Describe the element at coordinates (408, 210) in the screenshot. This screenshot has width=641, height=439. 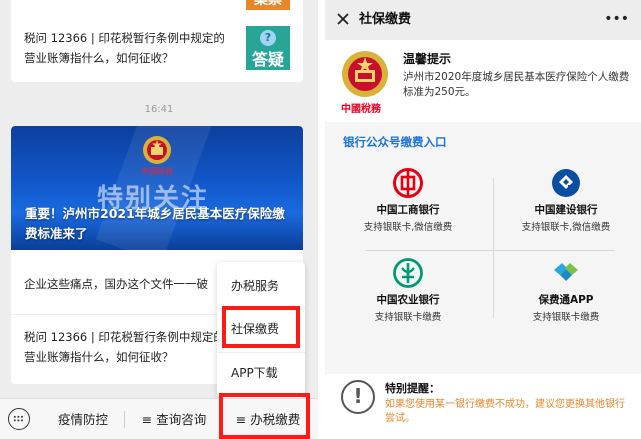
I see `bank-name: 中国工商银行` at that location.